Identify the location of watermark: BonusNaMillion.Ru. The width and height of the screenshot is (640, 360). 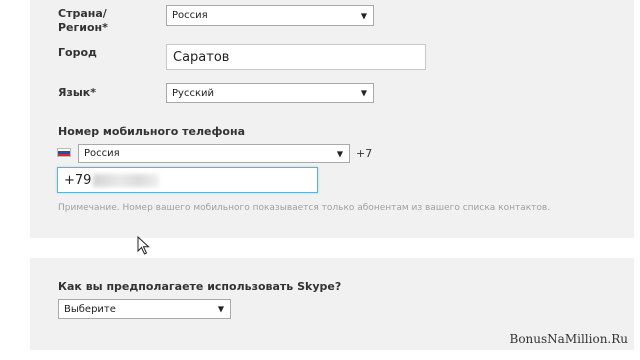
(568, 339).